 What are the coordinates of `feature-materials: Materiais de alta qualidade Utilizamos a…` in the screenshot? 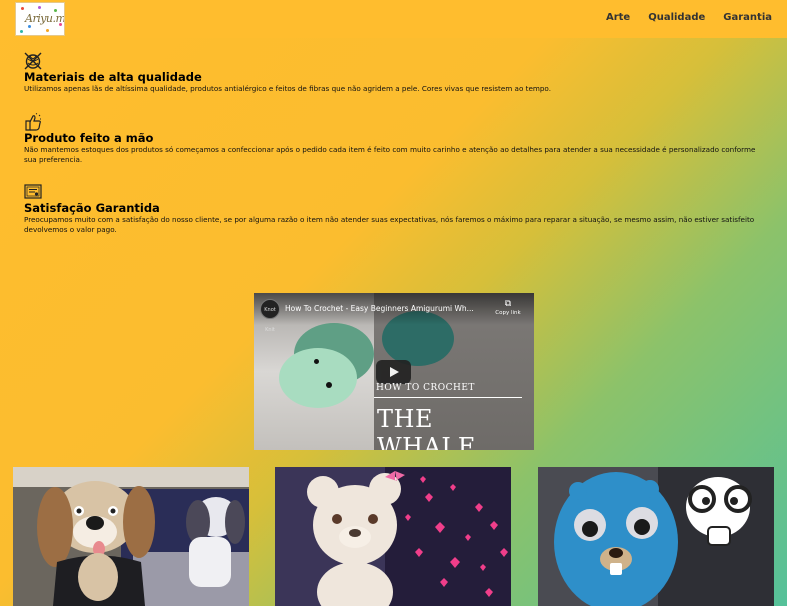 It's located at (394, 73).